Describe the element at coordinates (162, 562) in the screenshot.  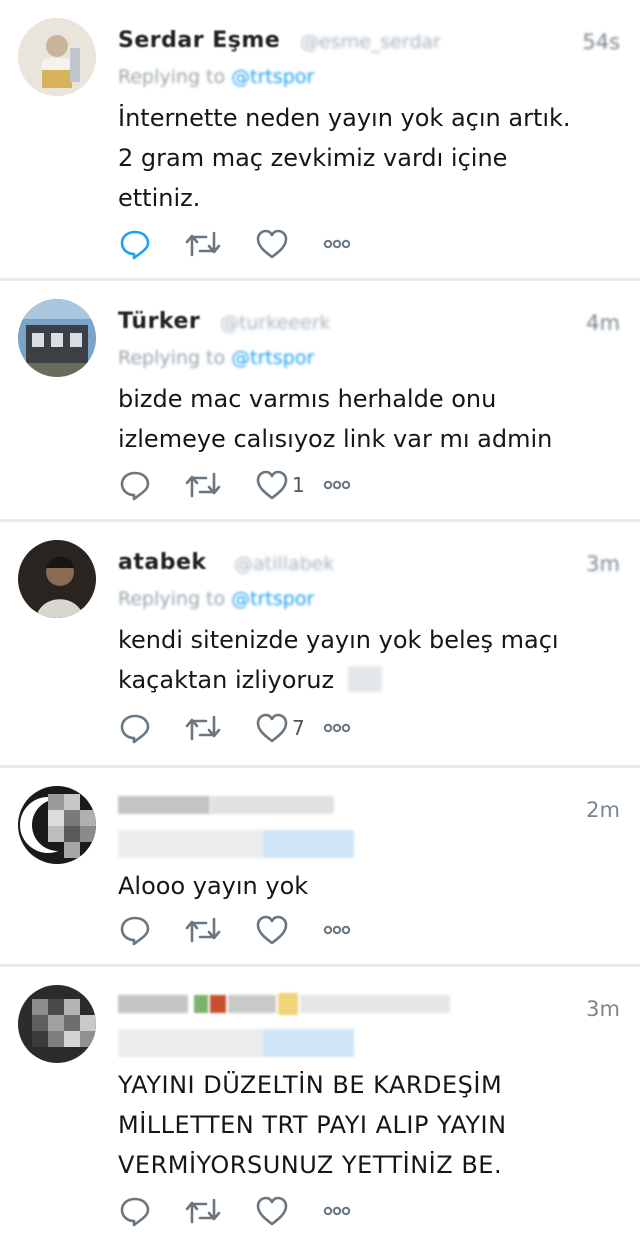
I see `display-name: atabek` at that location.